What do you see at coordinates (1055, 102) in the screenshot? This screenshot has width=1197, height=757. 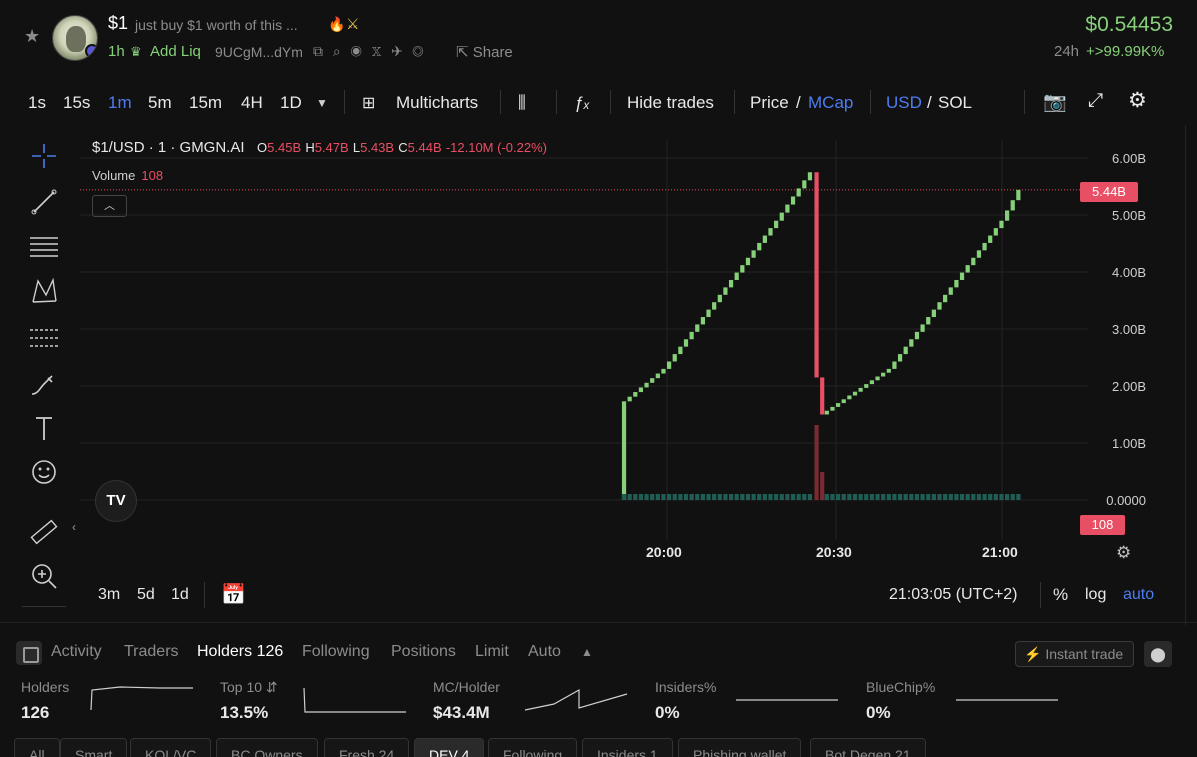 I see `camera-icon: 📷` at bounding box center [1055, 102].